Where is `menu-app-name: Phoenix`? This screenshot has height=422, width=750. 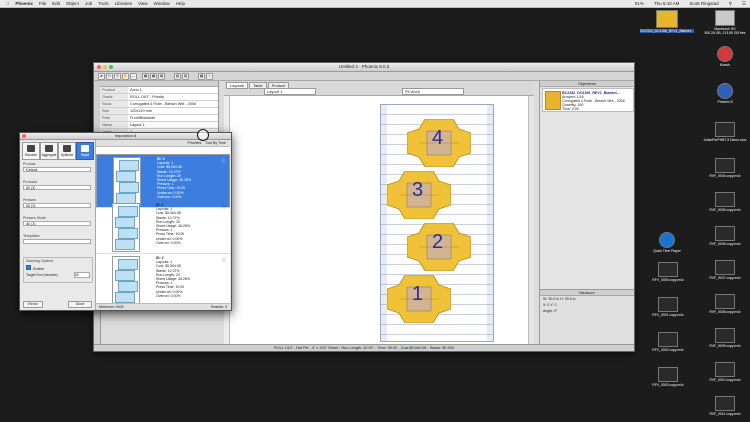 menu-app-name: Phoenix is located at coordinates (24, 3).